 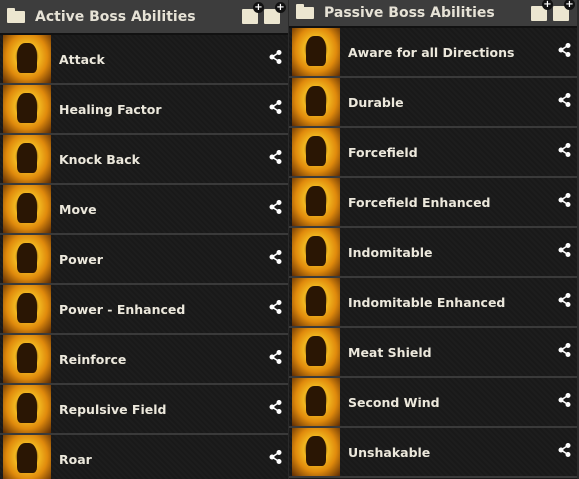 I want to click on list-item: Second Wind, so click(x=433, y=403).